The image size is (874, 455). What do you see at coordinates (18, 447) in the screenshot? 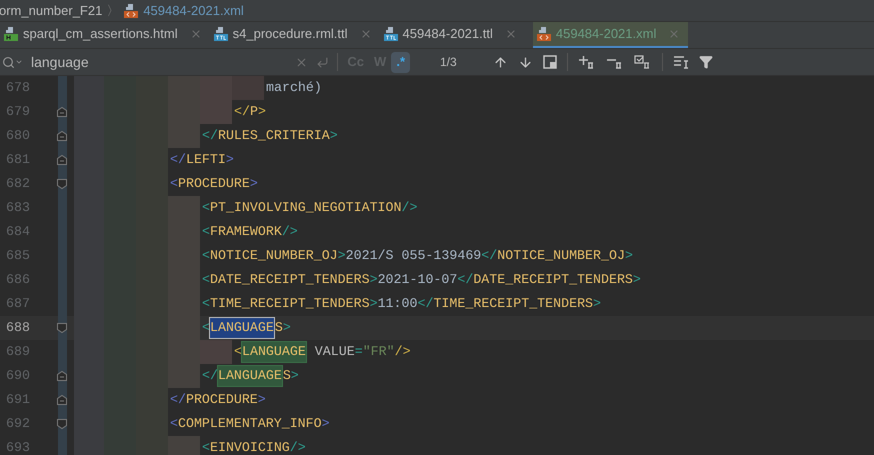
I see `line-number: 693` at bounding box center [18, 447].